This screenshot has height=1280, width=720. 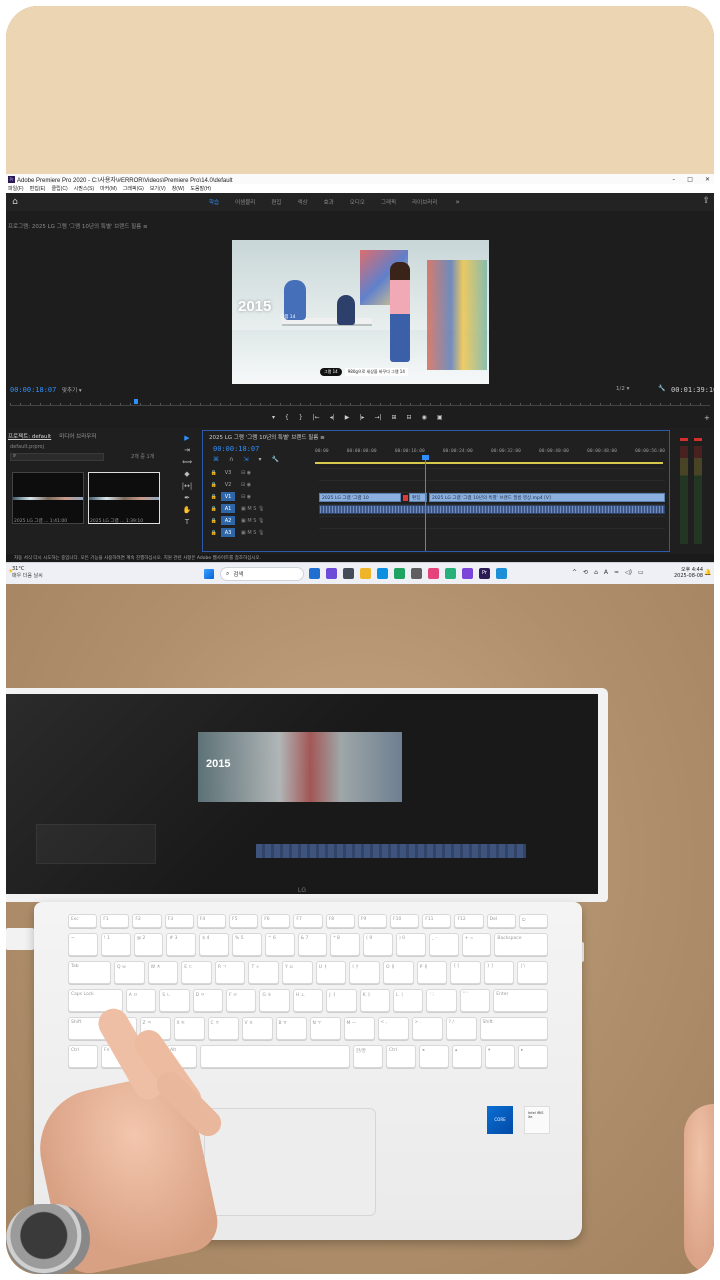 What do you see at coordinates (38, 188) in the screenshot?
I see `menu-edit: 편집(E)` at bounding box center [38, 188].